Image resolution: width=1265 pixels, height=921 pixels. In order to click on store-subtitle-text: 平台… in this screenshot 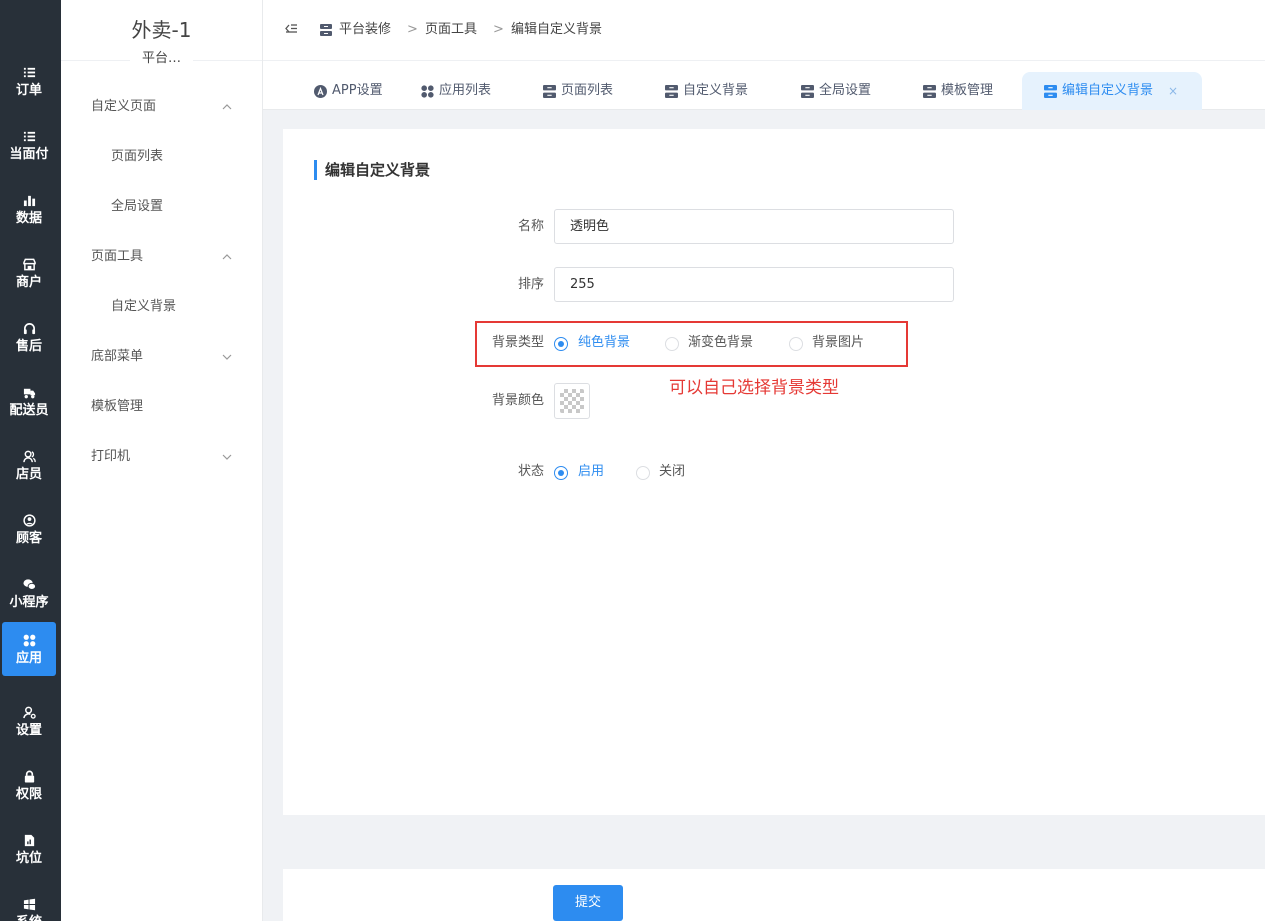, I will do `click(161, 58)`.